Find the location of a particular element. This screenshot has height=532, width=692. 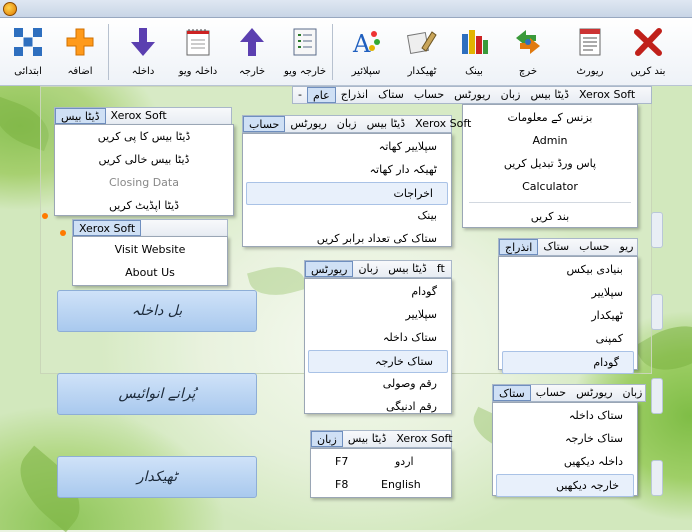

reports-menu-bar: ریورٹس زبان ڈیٹا بیس ft is located at coordinates (378, 269).